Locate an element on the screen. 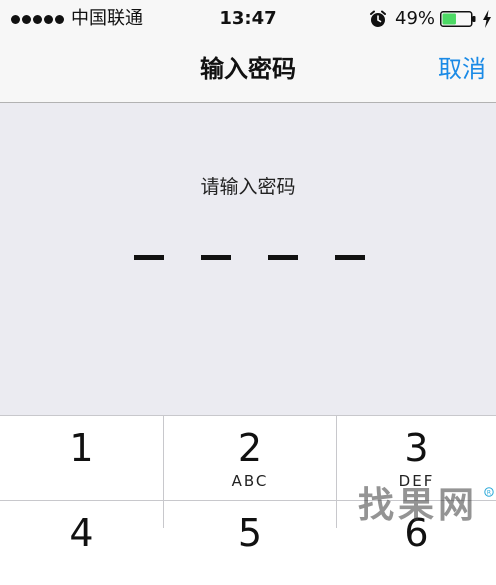  site-watermark: 找果网 is located at coordinates (418, 505).